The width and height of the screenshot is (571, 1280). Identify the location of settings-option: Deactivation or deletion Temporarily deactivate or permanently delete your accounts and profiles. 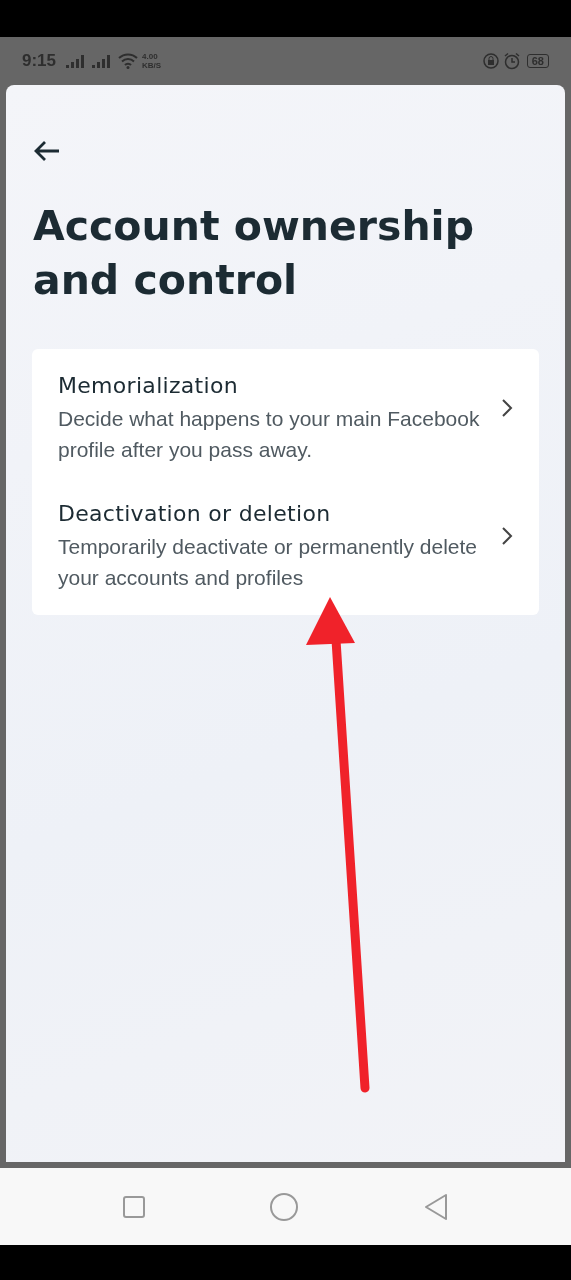
(285, 546).